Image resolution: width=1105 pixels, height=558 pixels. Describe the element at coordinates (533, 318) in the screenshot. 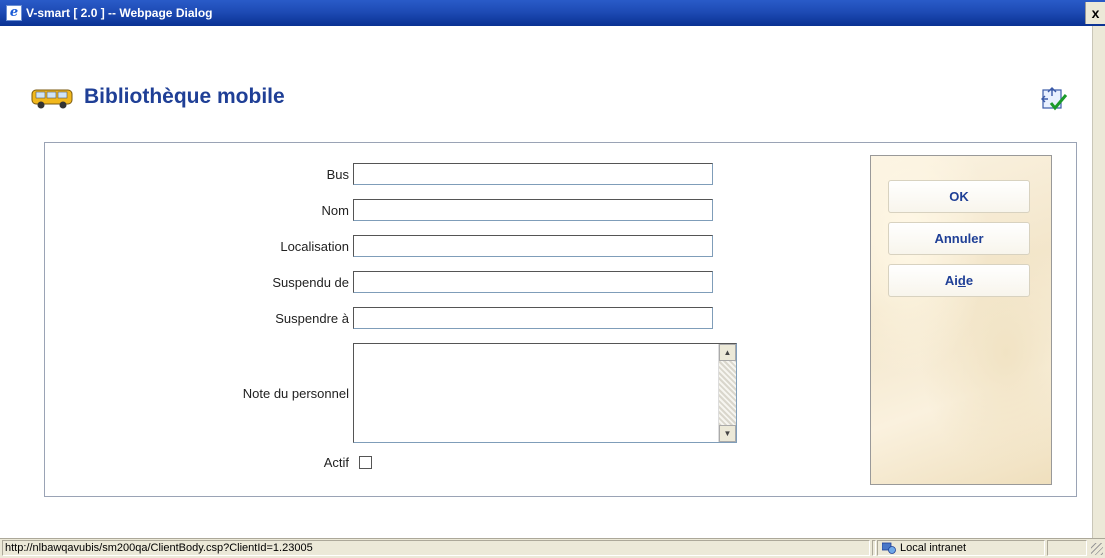

I see `suspend-to-input` at that location.